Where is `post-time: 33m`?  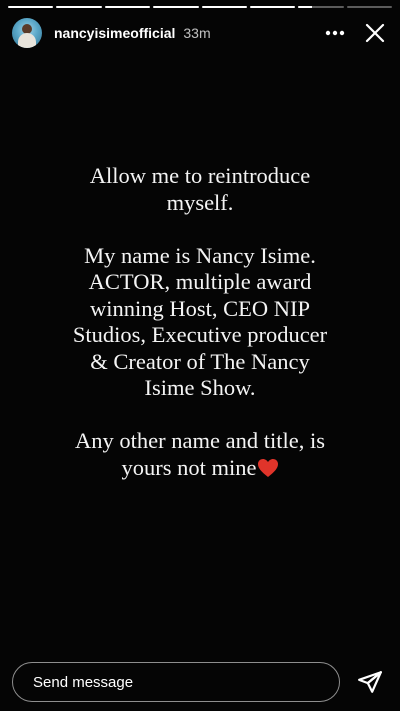 post-time: 33m is located at coordinates (197, 33).